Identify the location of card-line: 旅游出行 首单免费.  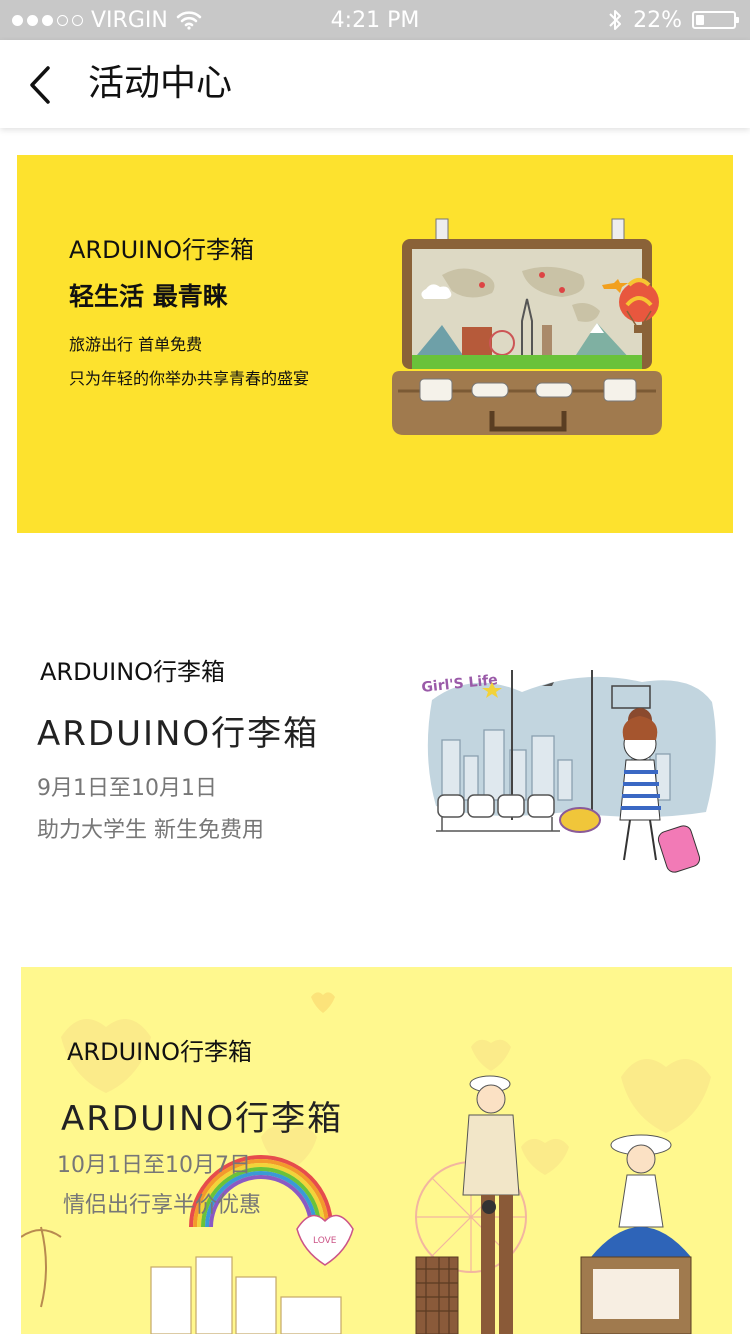
(136, 344).